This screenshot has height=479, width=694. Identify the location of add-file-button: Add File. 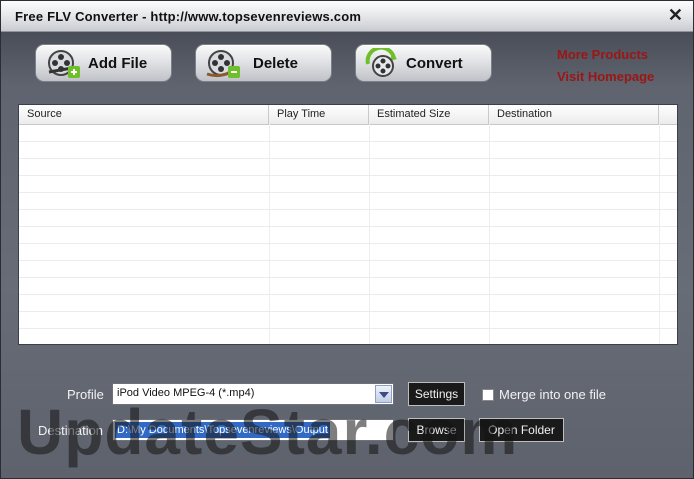
(103, 63).